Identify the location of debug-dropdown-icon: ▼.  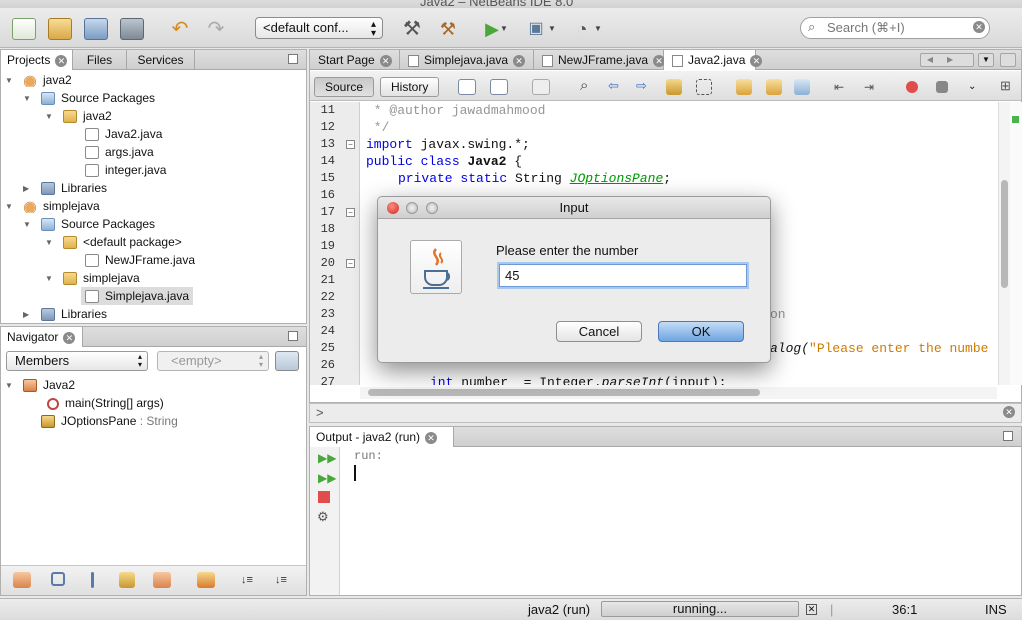
(554, 29).